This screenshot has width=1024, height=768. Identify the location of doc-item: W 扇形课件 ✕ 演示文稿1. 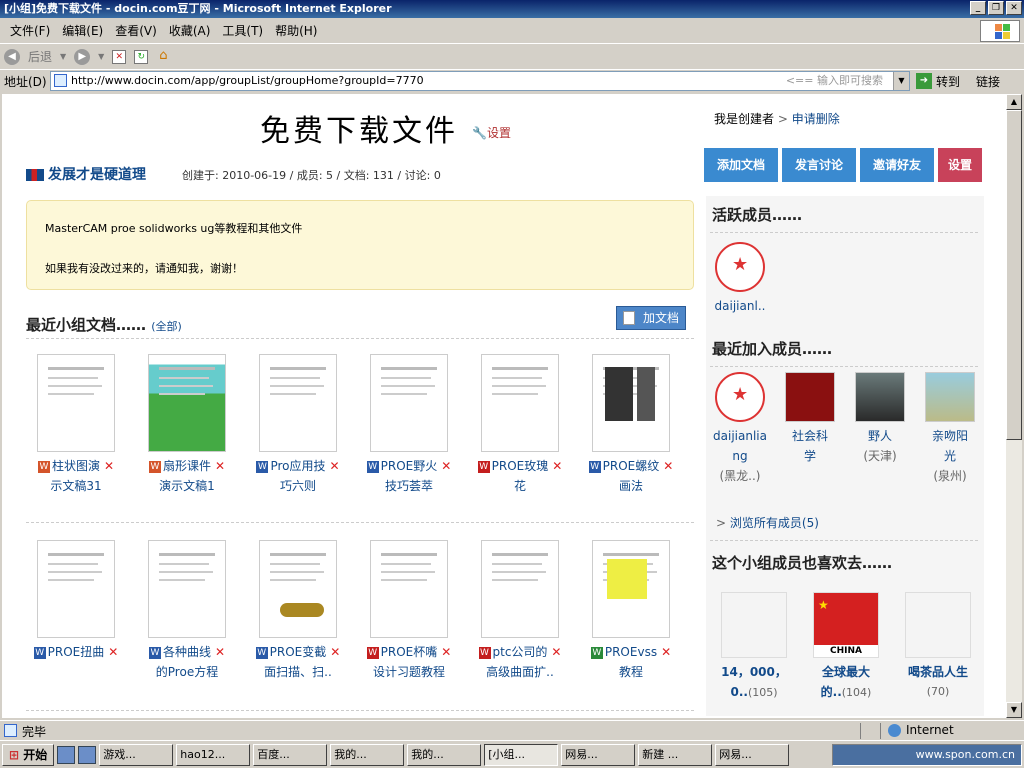
(187, 425).